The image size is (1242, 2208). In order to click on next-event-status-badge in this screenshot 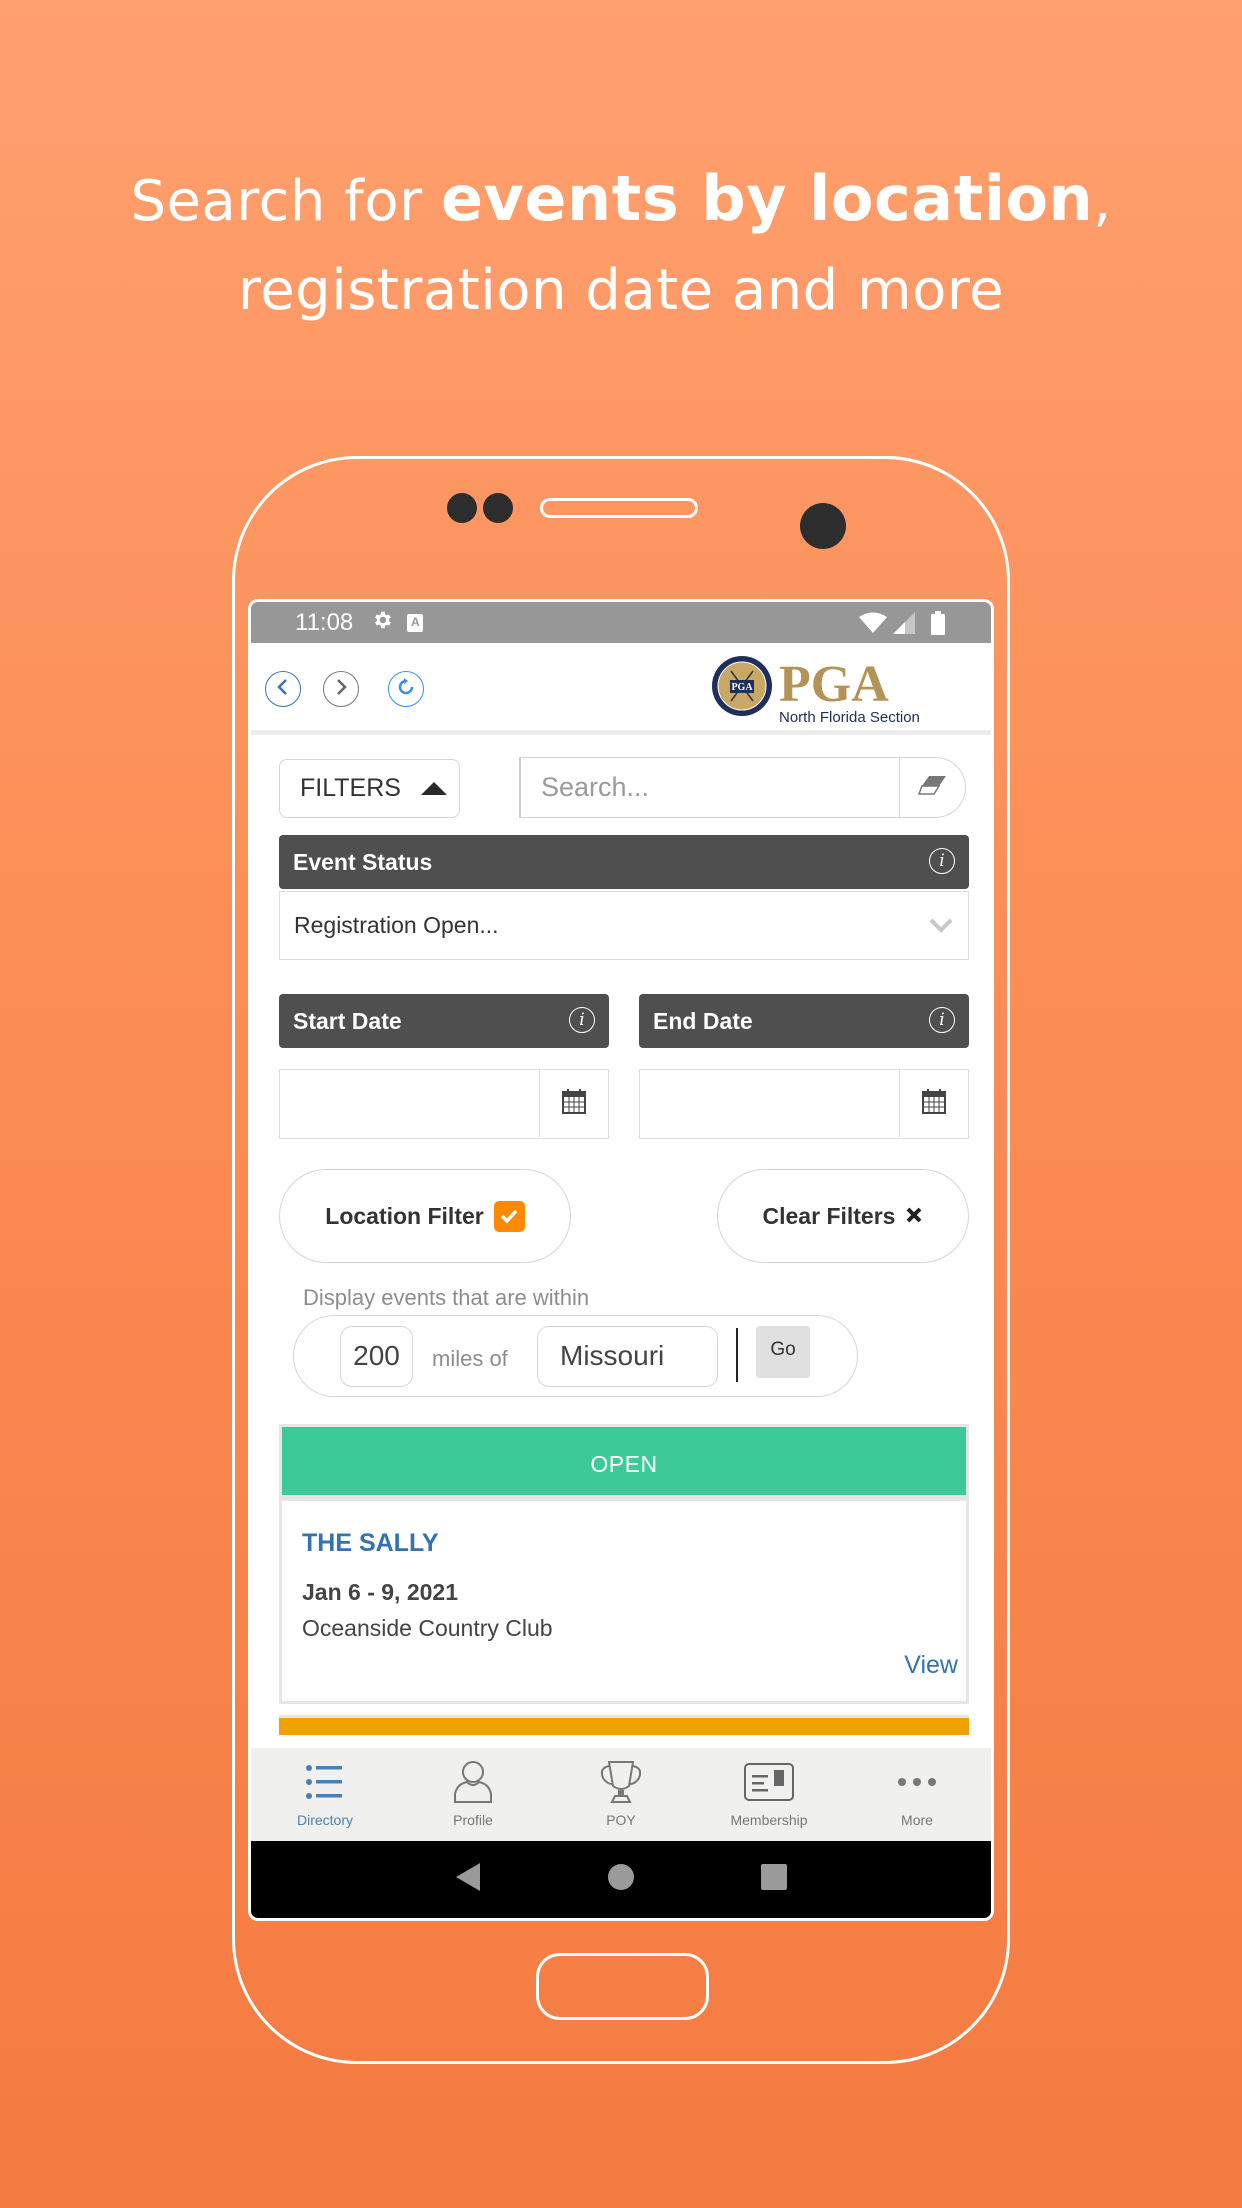, I will do `click(624, 1725)`.